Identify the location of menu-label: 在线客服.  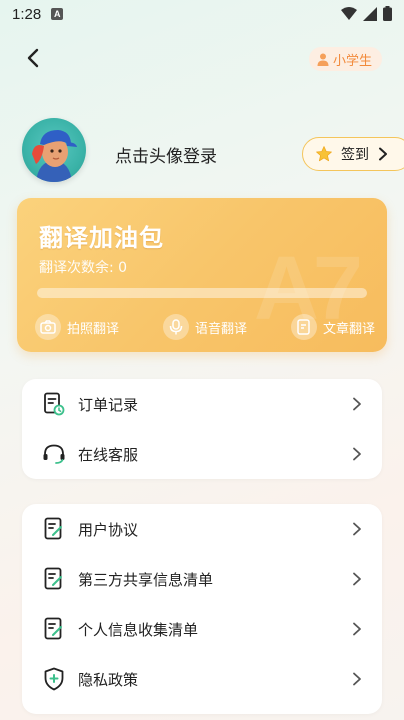
(108, 454).